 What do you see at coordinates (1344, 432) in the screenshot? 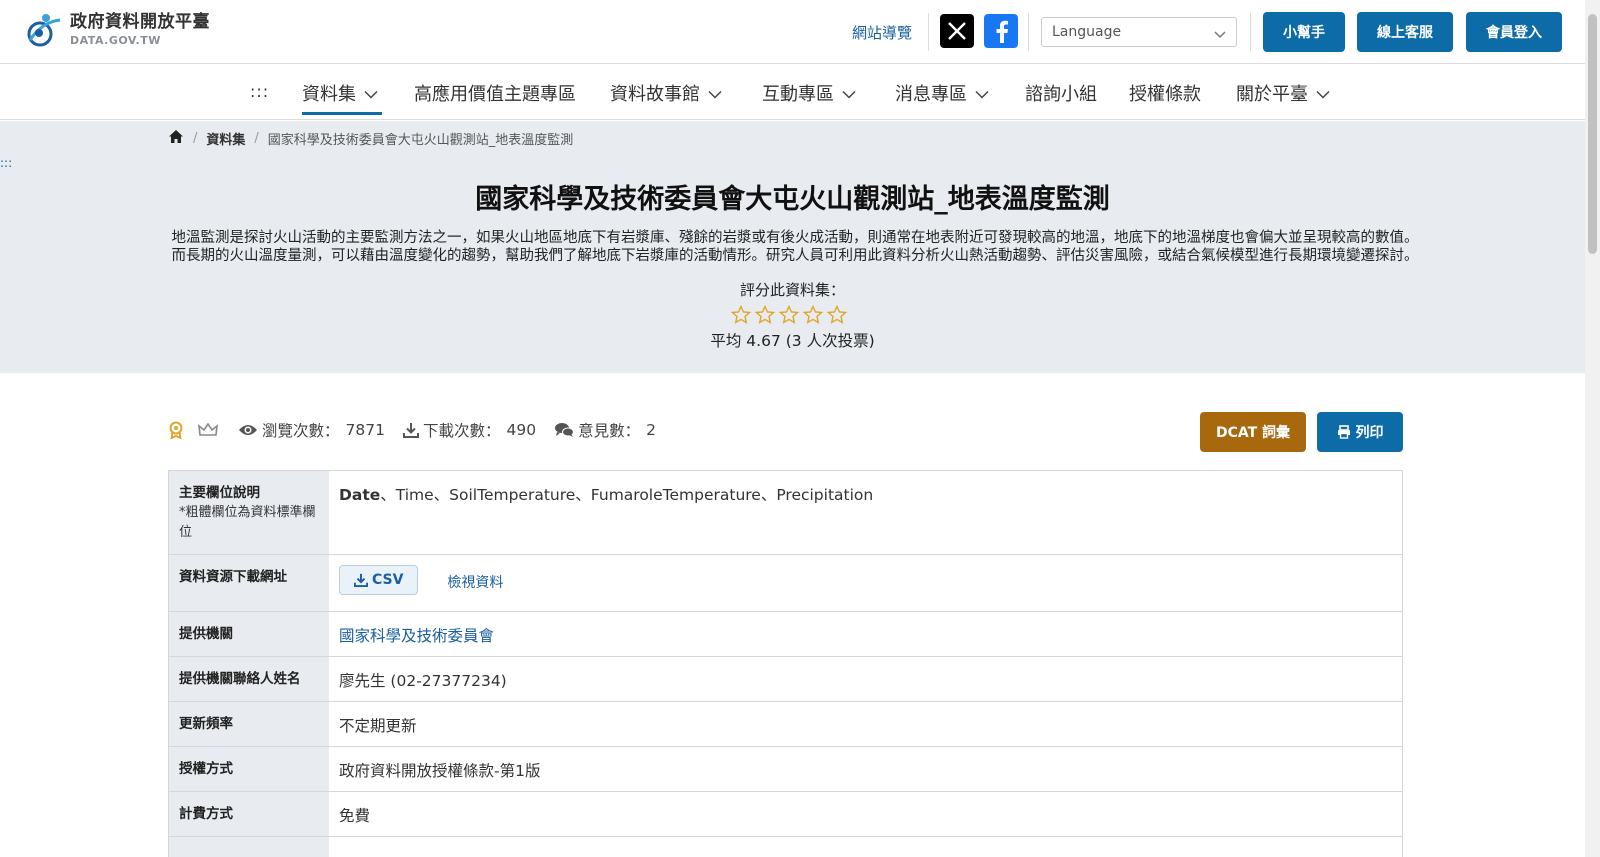
I see `print-icon` at bounding box center [1344, 432].